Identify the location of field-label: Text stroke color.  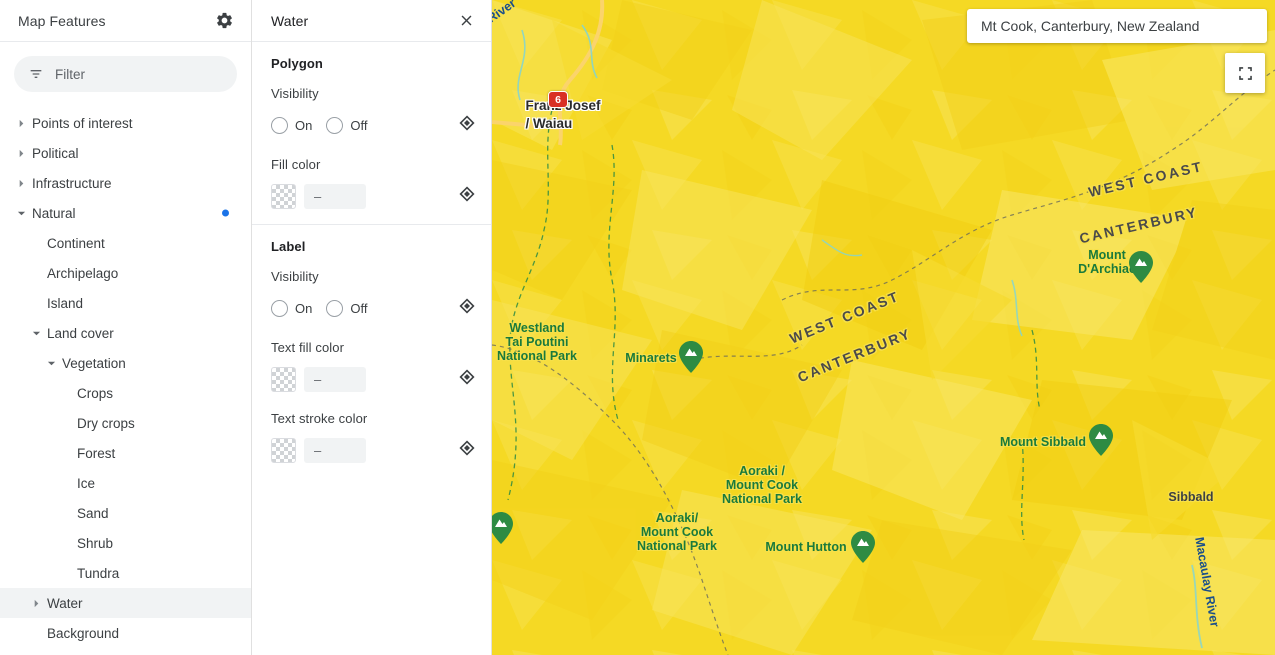
(319, 418).